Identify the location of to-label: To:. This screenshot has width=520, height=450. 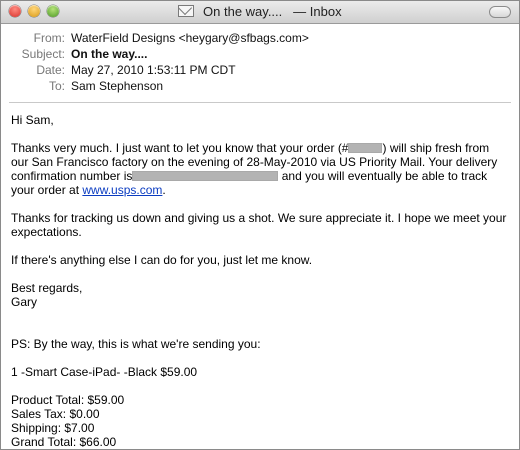
(56, 86).